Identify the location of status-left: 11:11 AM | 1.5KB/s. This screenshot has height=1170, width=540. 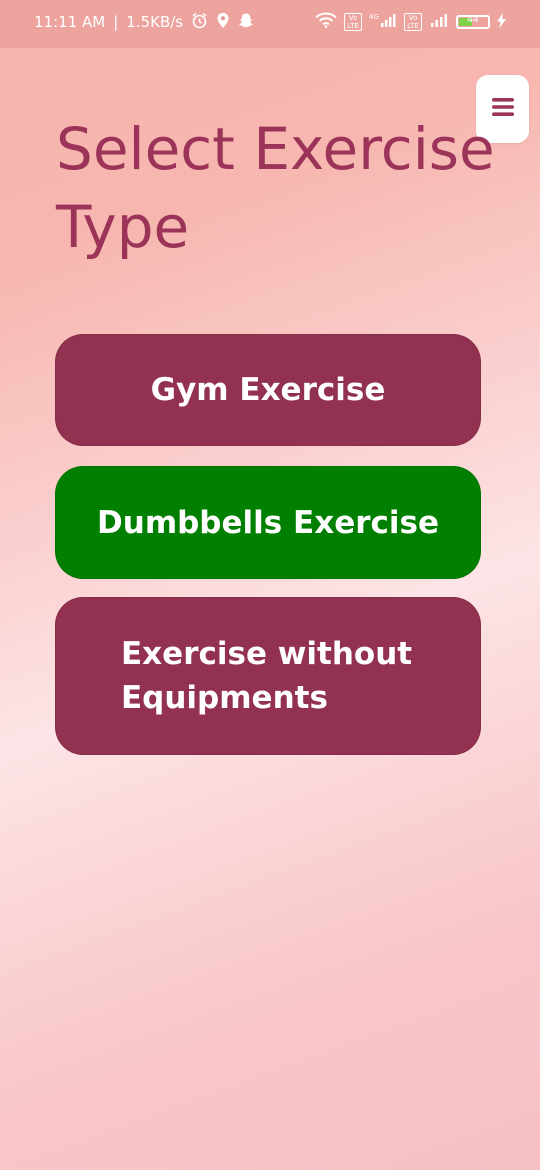
(144, 22).